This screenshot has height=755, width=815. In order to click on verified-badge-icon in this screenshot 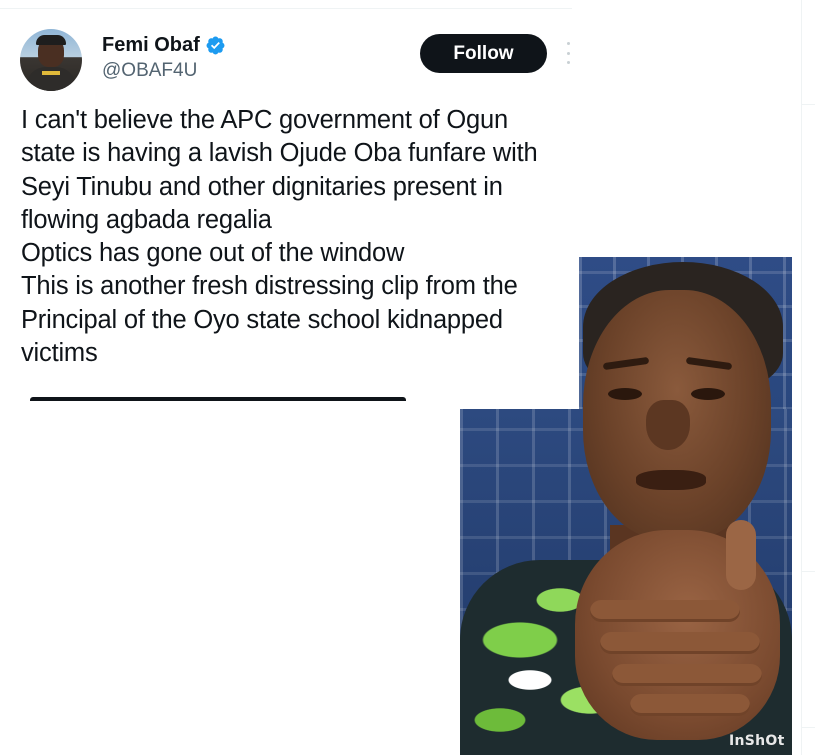, I will do `click(215, 45)`.